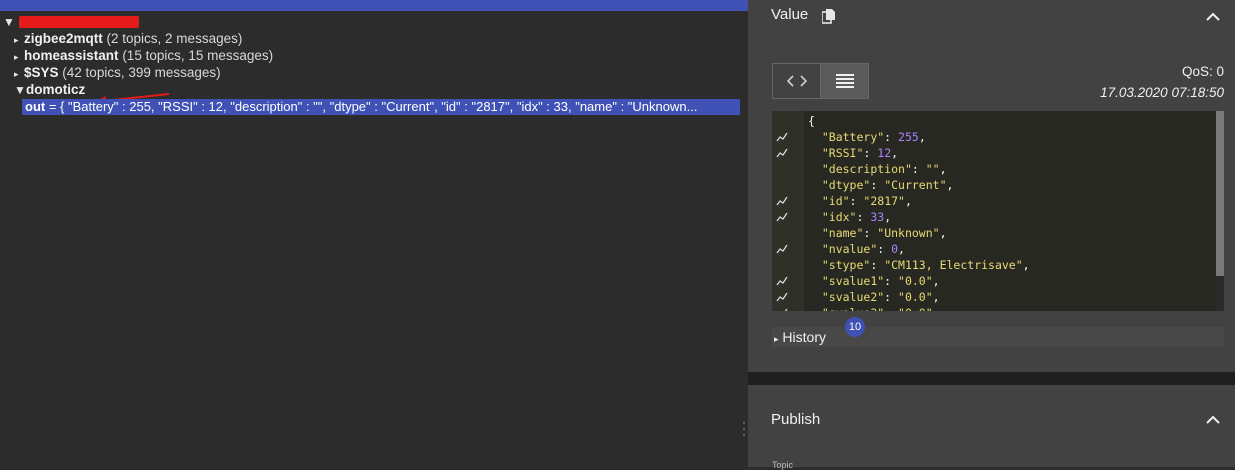 This screenshot has width=1235, height=470. I want to click on json-line: "svalue1": "0.0",, so click(880, 281).